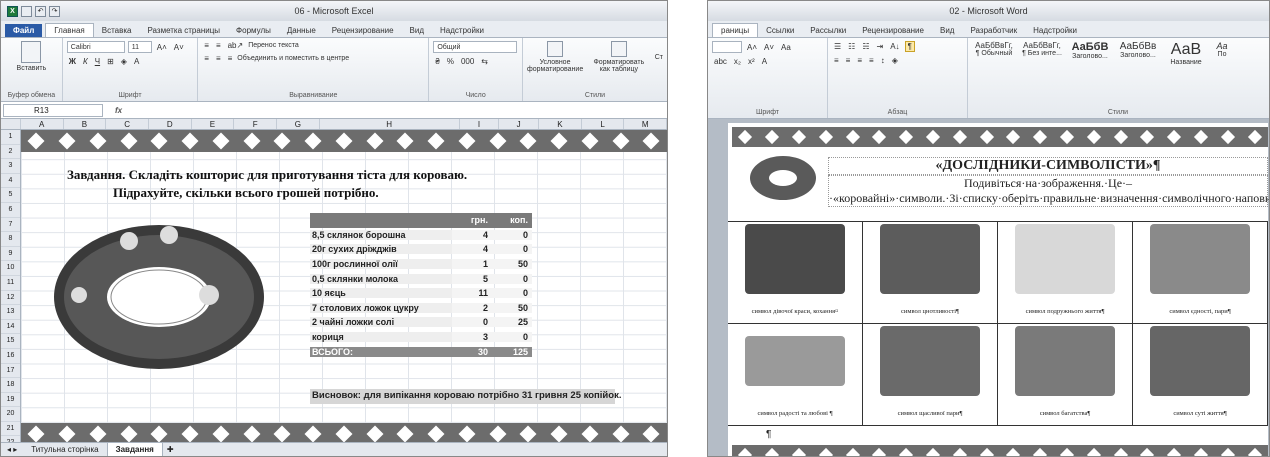 Image resolution: width=1270 pixels, height=457 pixels. Describe the element at coordinates (450, 61) in the screenshot. I see `percent-button: %` at that location.